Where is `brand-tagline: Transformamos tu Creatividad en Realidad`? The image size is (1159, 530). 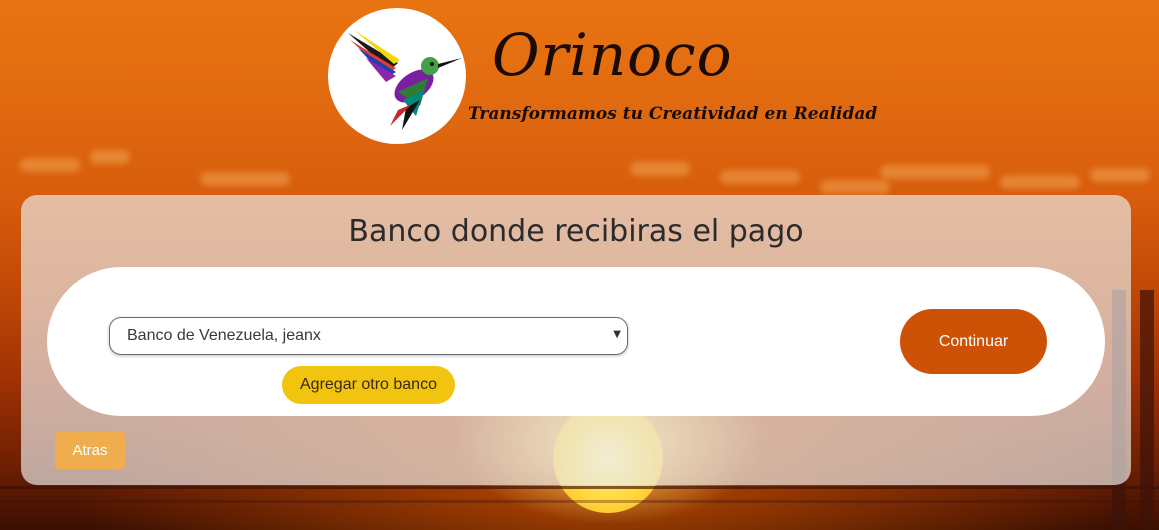 brand-tagline: Transformamos tu Creatividad en Realidad is located at coordinates (673, 114).